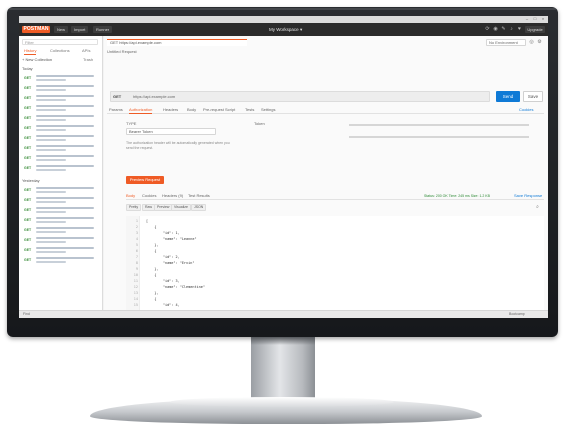 This screenshot has height=431, width=565. Describe the element at coordinates (457, 196) in the screenshot. I see `response-status: Status: 200 OK Time: 245 ms Size: 1.2 KB` at that location.